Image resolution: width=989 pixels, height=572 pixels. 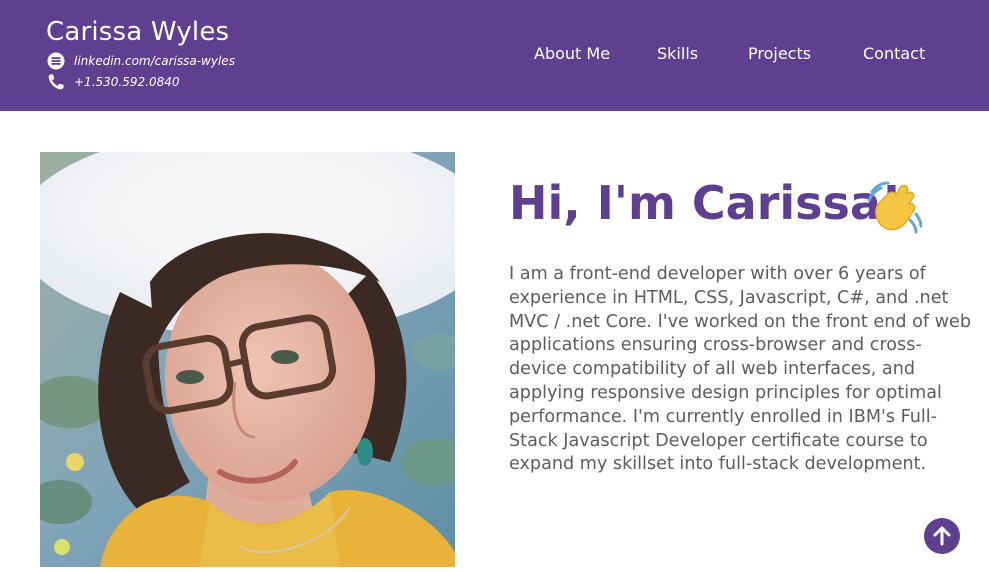 What do you see at coordinates (126, 82) in the screenshot?
I see `phone-number-text: +1.530.592.0840` at bounding box center [126, 82].